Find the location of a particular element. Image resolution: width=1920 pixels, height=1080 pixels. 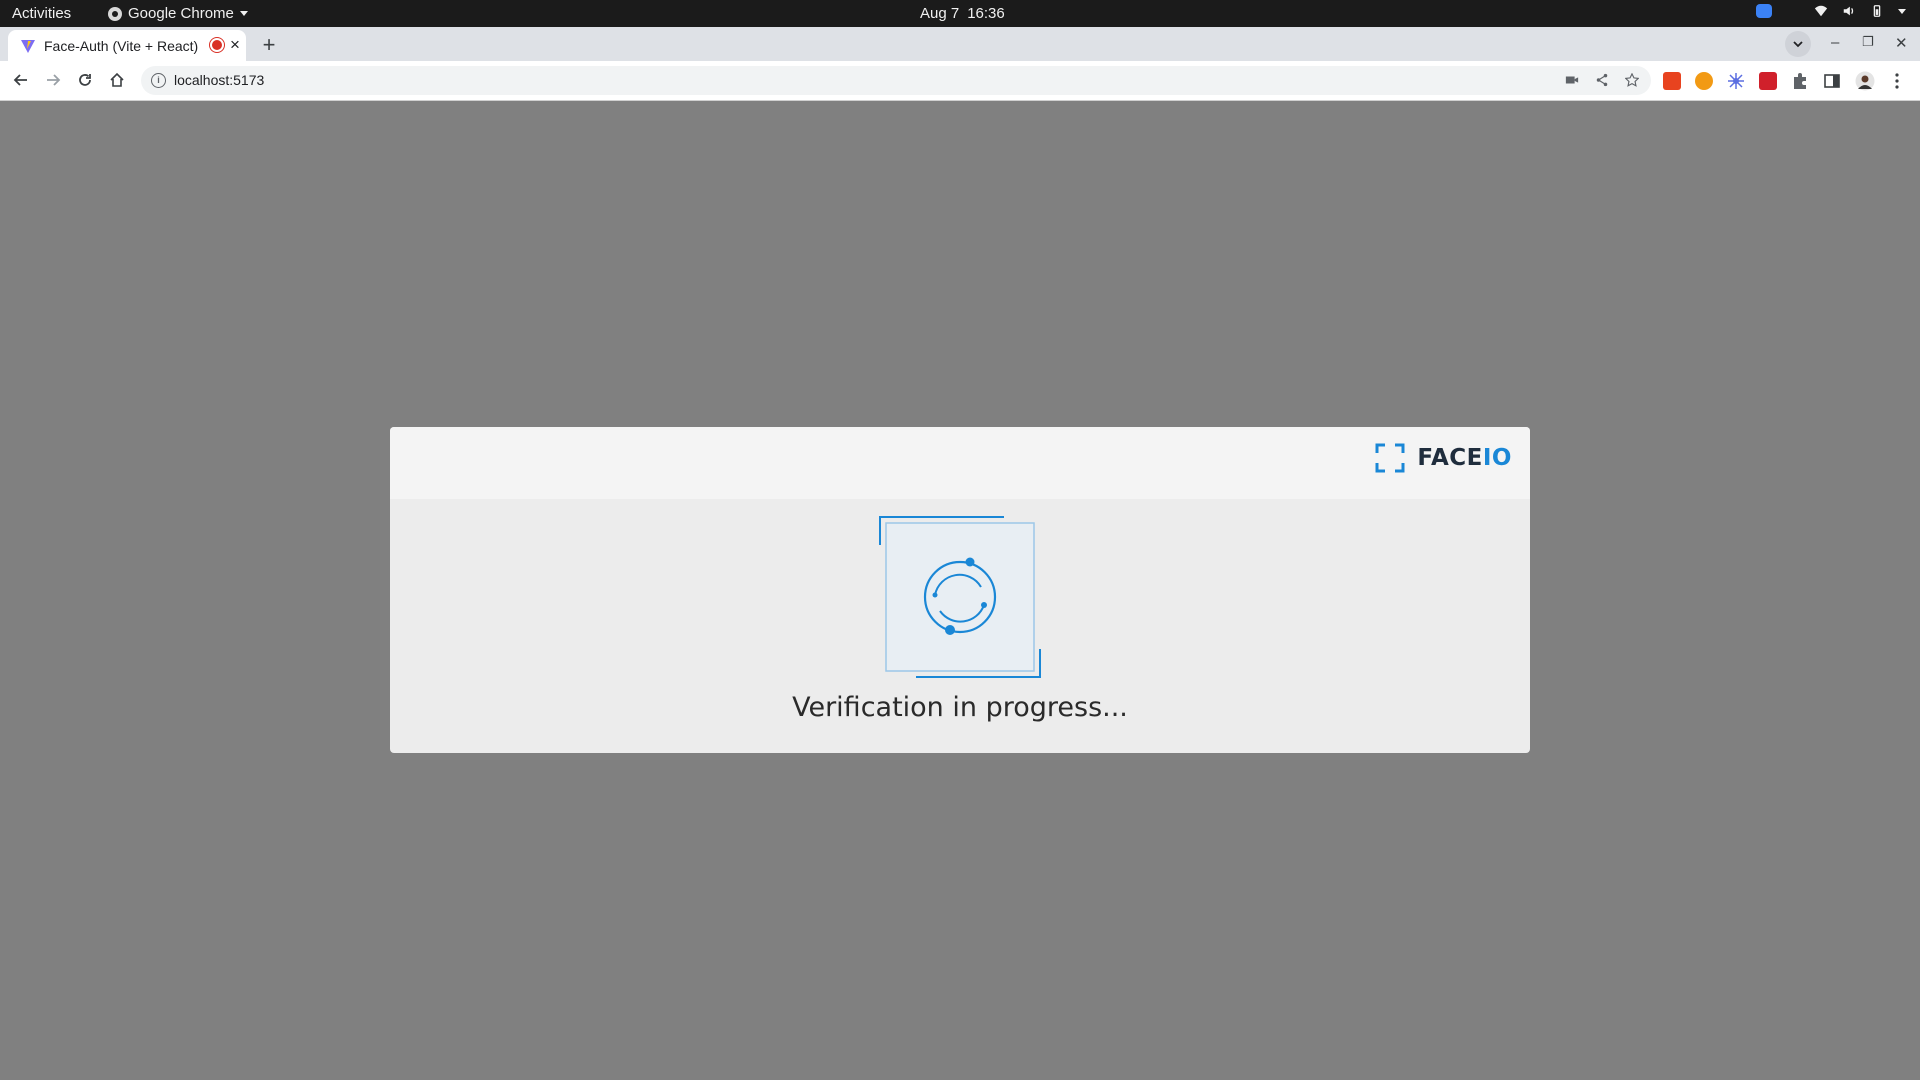

brand-io-text: IO is located at coordinates (1497, 458).